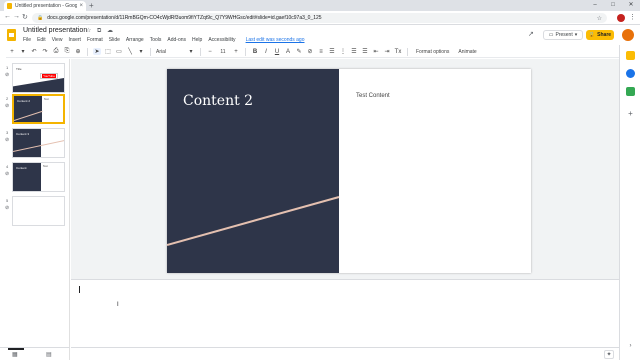  Describe the element at coordinates (49, 76) in the screenshot. I see `youtube-logo-icon: YouTube` at that location.